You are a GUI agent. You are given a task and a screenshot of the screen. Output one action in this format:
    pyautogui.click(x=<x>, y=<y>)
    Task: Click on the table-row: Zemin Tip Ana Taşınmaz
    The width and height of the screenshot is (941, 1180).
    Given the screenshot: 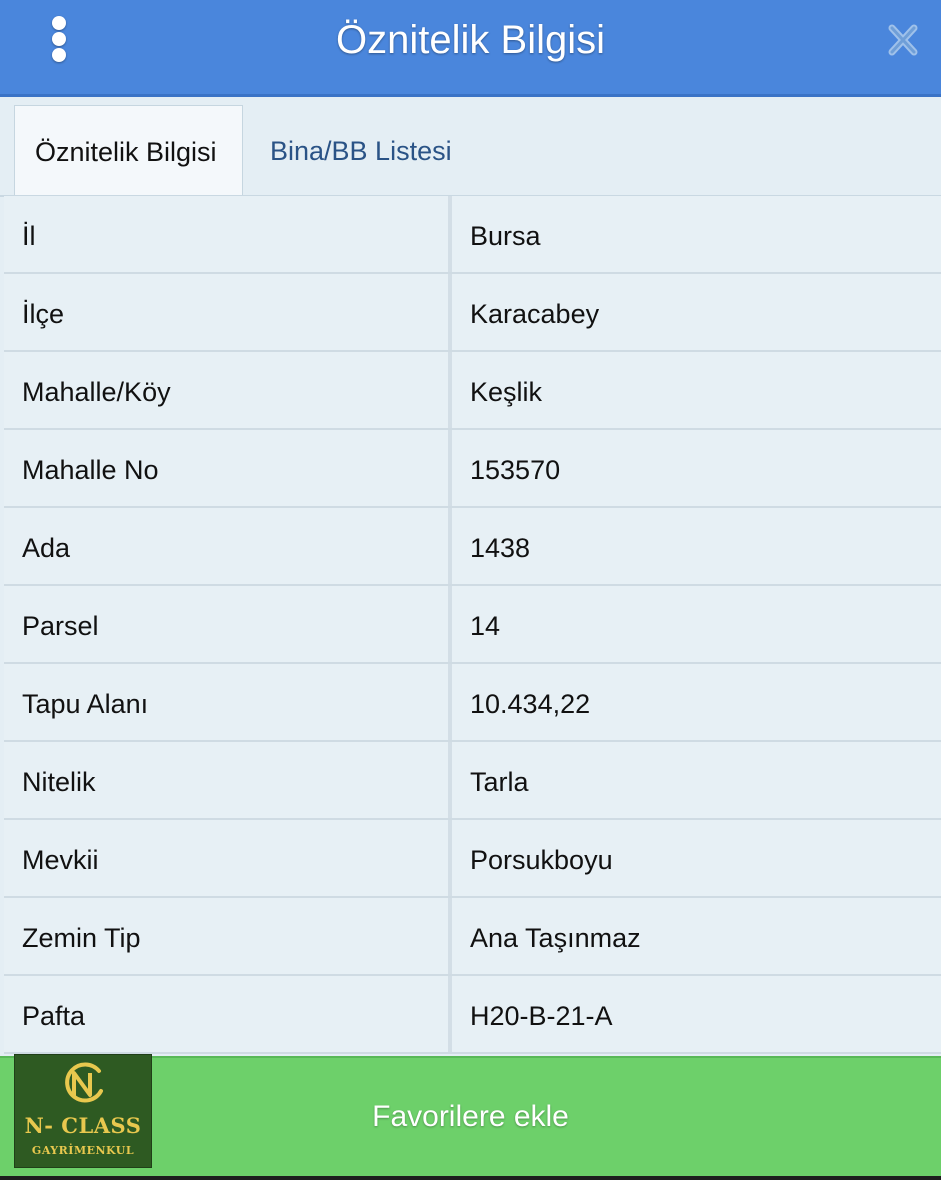 What is the action you would take?
    pyautogui.click(x=472, y=937)
    